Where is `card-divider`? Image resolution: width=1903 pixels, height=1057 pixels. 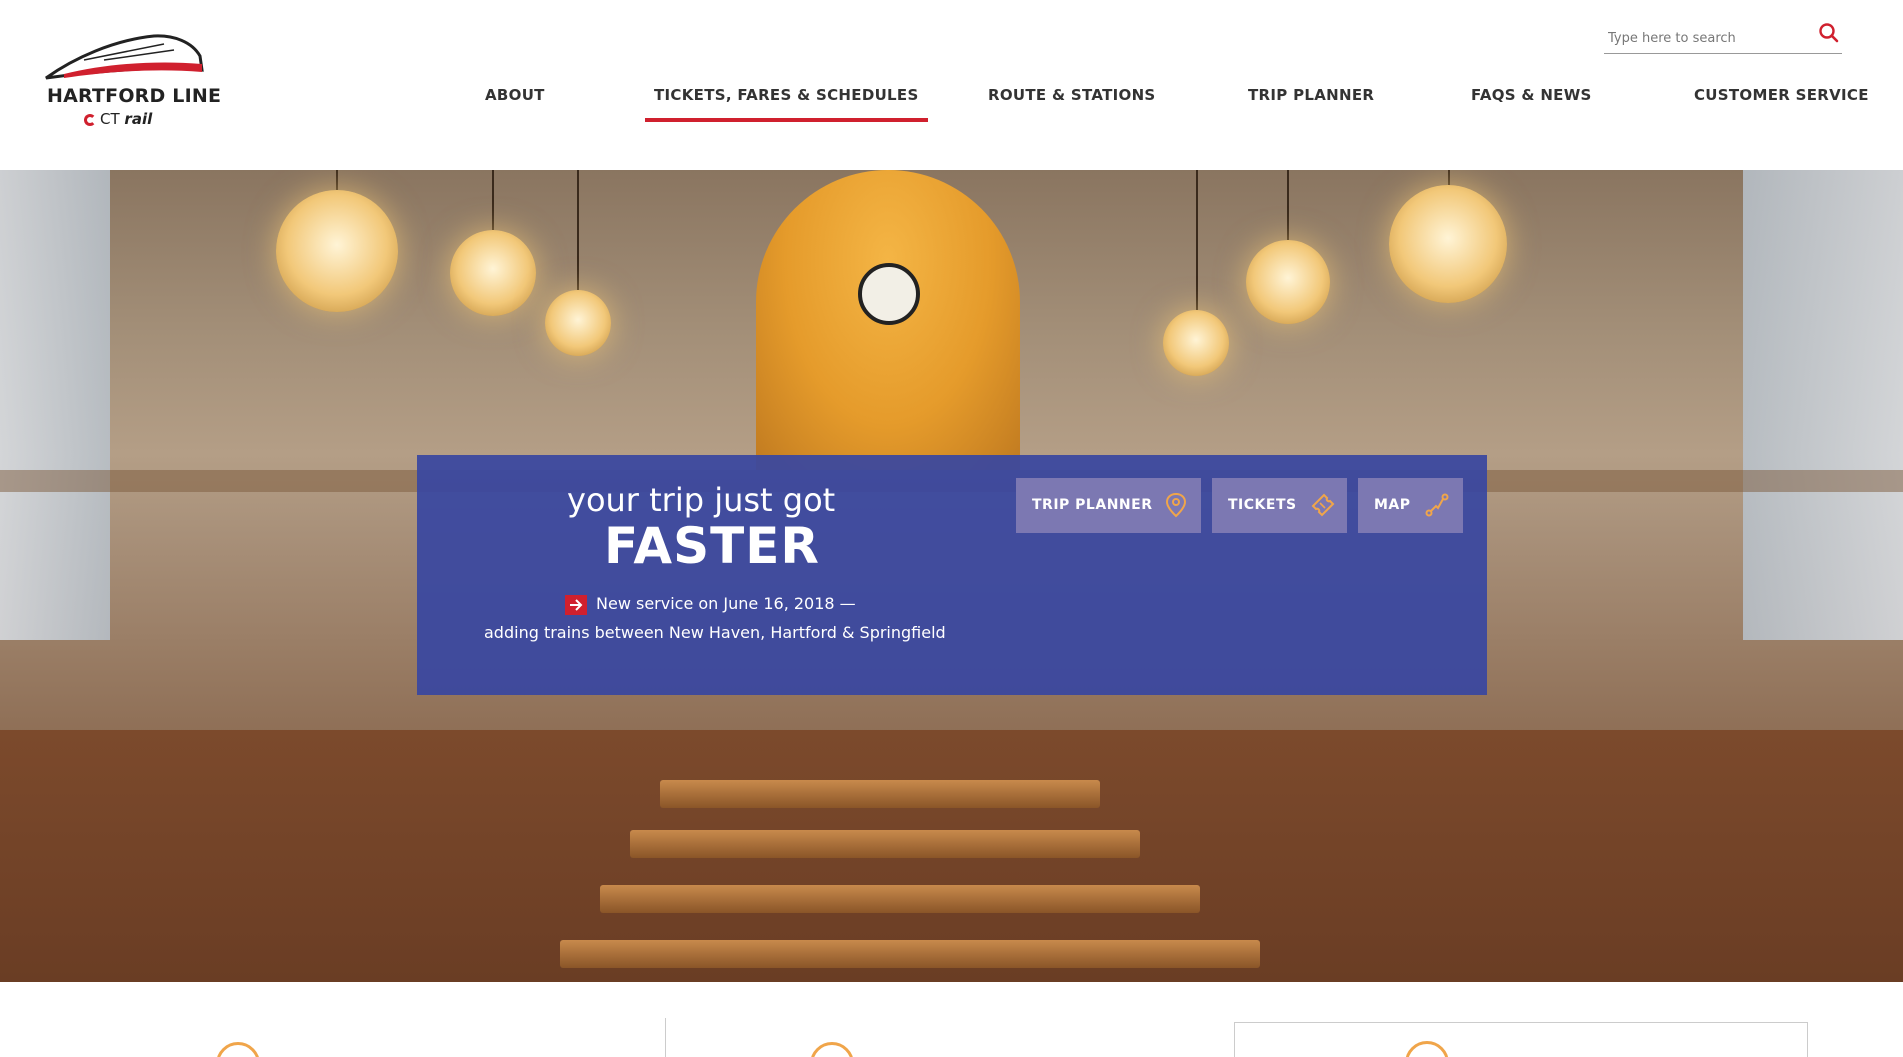
card-divider is located at coordinates (665, 1037).